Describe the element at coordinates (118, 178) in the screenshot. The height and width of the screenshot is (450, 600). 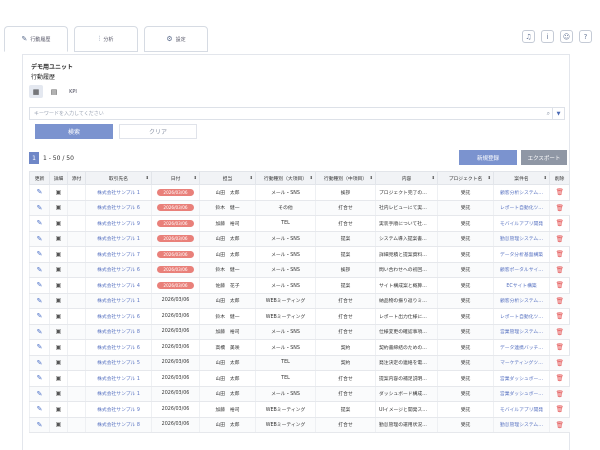
I see `col-client: 取引先名 ⬍` at that location.